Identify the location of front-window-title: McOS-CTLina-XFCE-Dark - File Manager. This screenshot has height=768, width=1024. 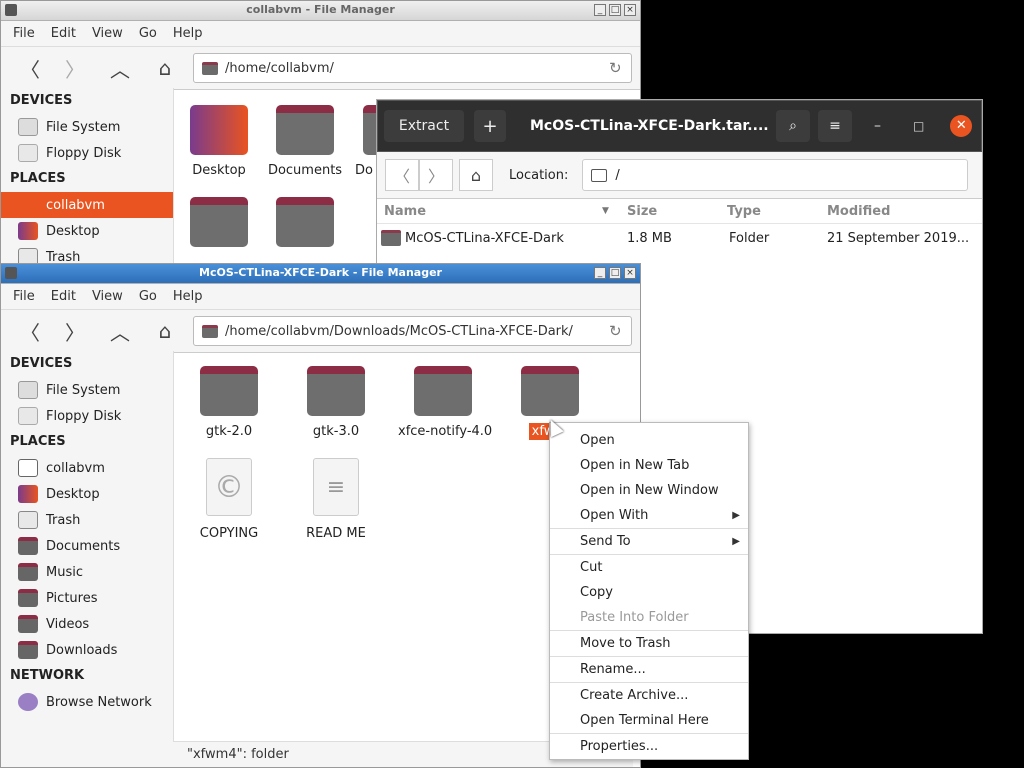
(320, 272).